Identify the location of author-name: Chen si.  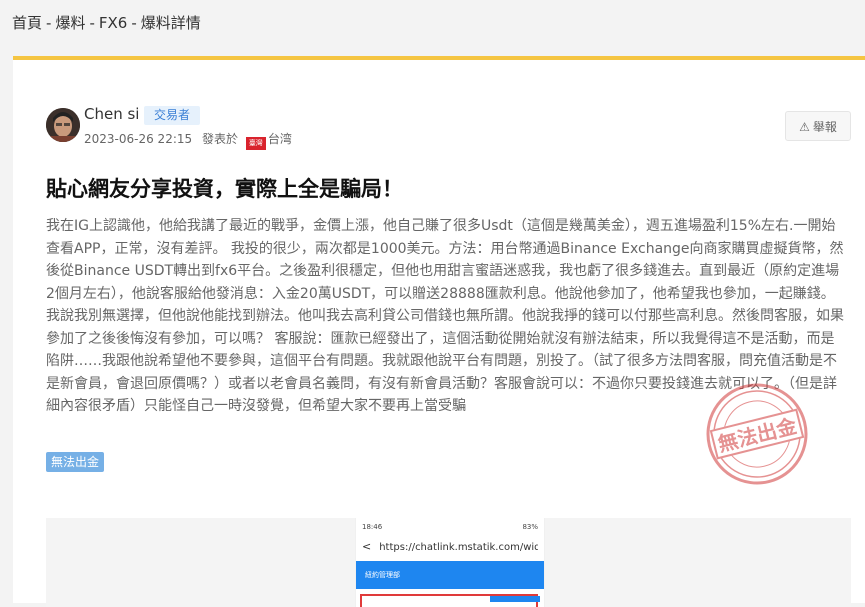
(111, 114).